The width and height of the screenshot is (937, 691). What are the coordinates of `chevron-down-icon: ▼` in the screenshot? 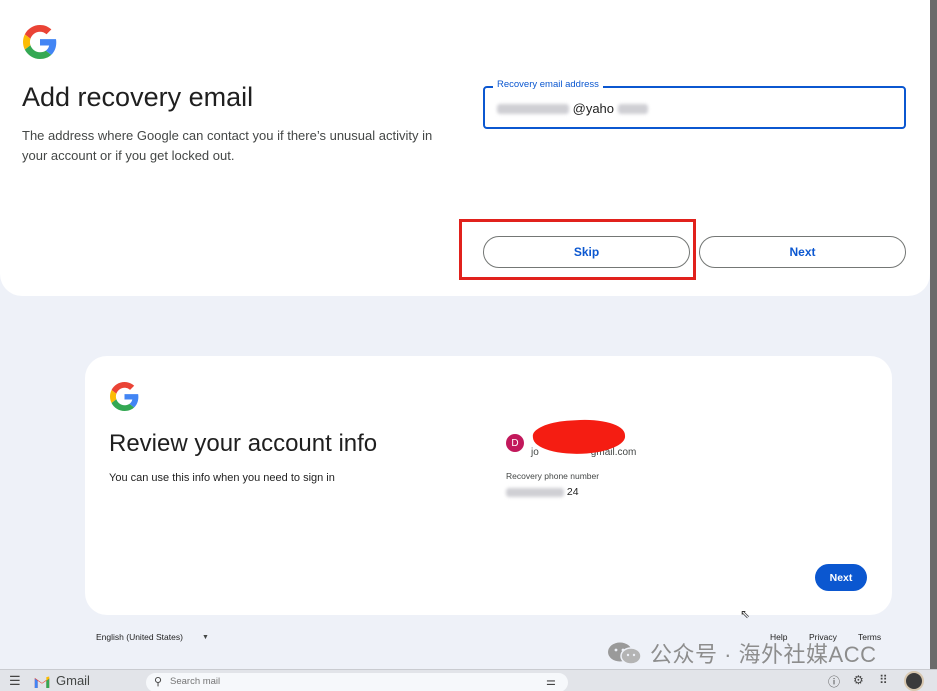 It's located at (205, 637).